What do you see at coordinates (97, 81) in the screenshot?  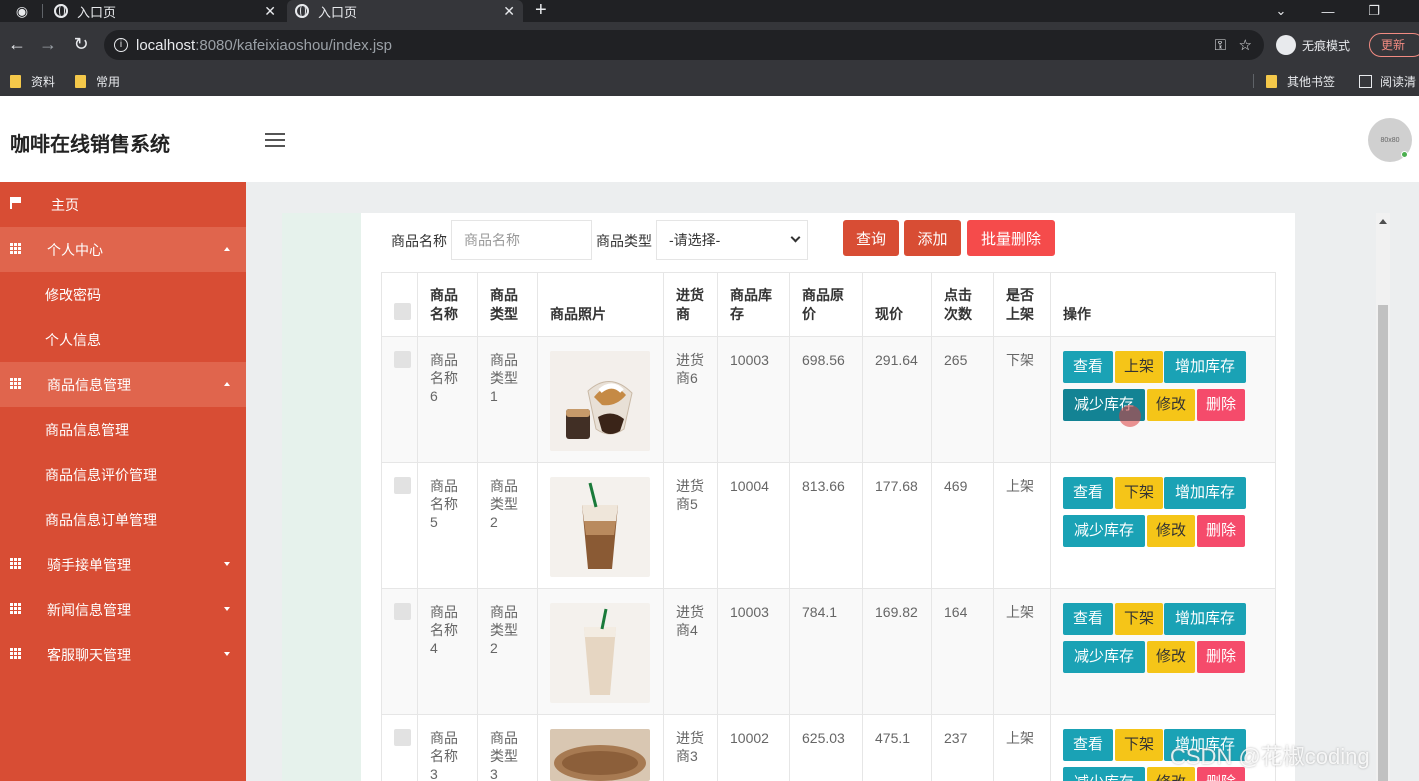 I see `bookmark-folder: 常用` at bounding box center [97, 81].